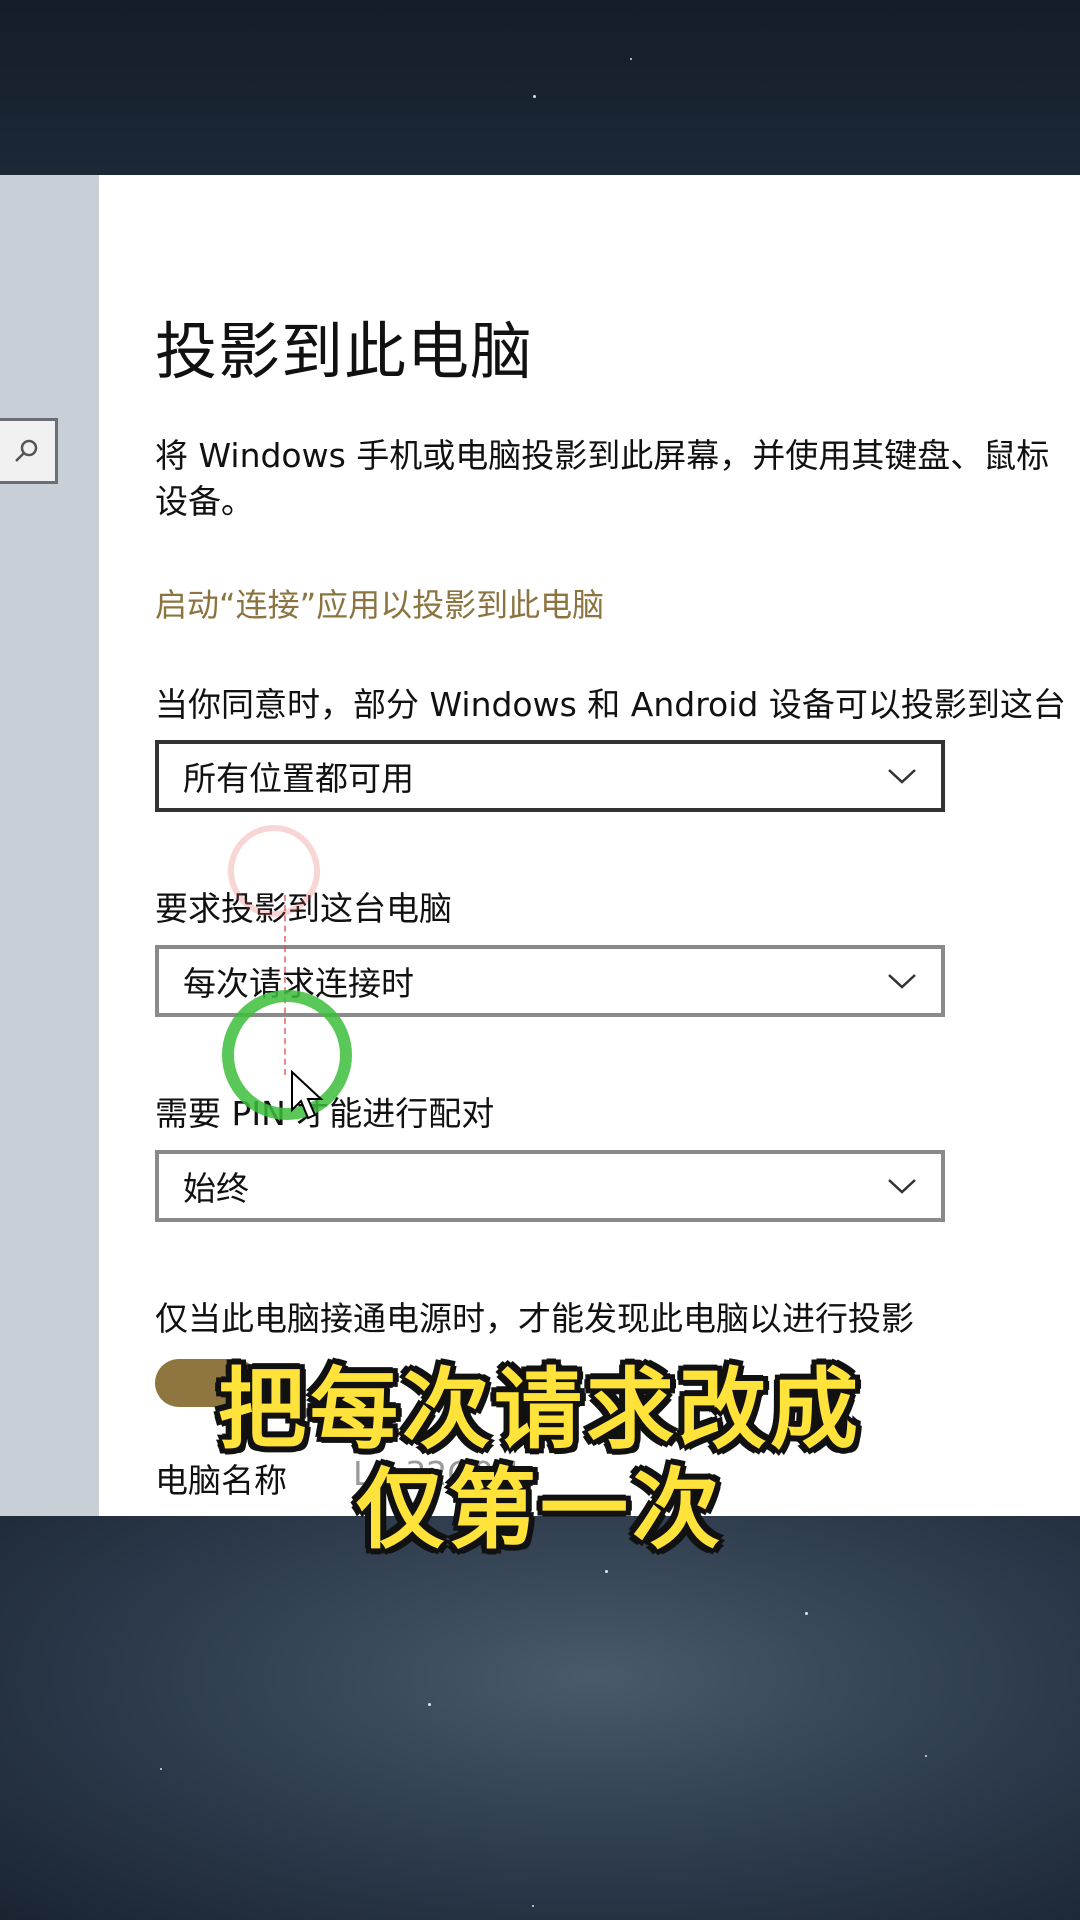 The width and height of the screenshot is (1080, 1920). What do you see at coordinates (550, 776) in the screenshot?
I see `availability-dropdown: 所有位置都可用` at bounding box center [550, 776].